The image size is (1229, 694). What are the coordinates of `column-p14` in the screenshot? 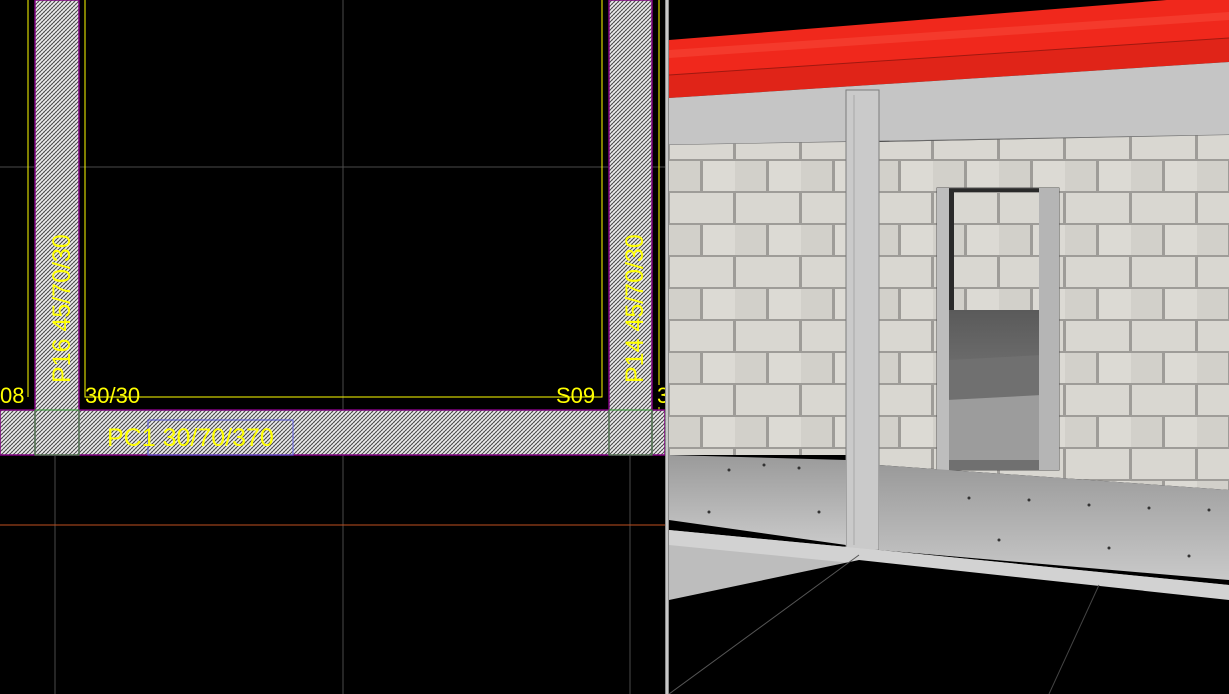 It's located at (630, 228).